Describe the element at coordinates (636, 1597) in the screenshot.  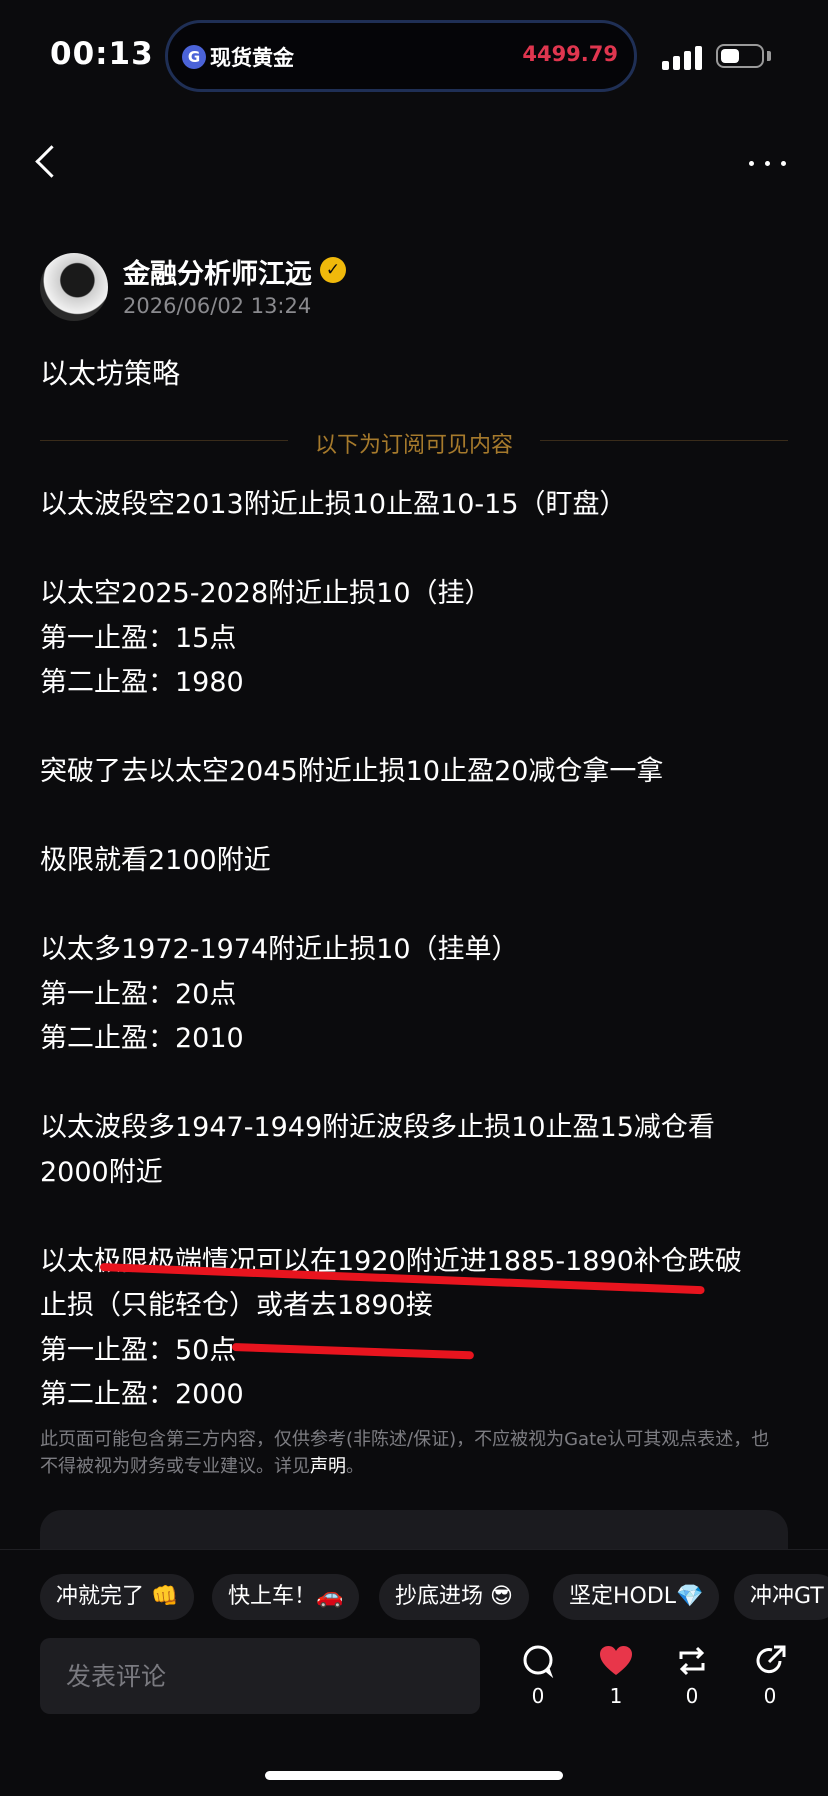
I see `reaction-chip: 坚定HODL💎` at that location.